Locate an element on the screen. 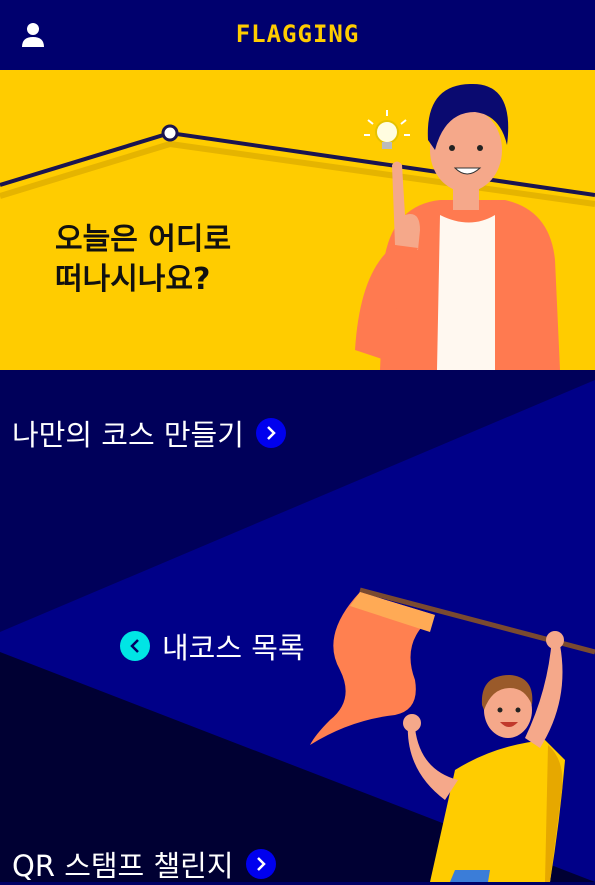  qr-challenge-link: QR 스탬프 챌린지 is located at coordinates (144, 864).